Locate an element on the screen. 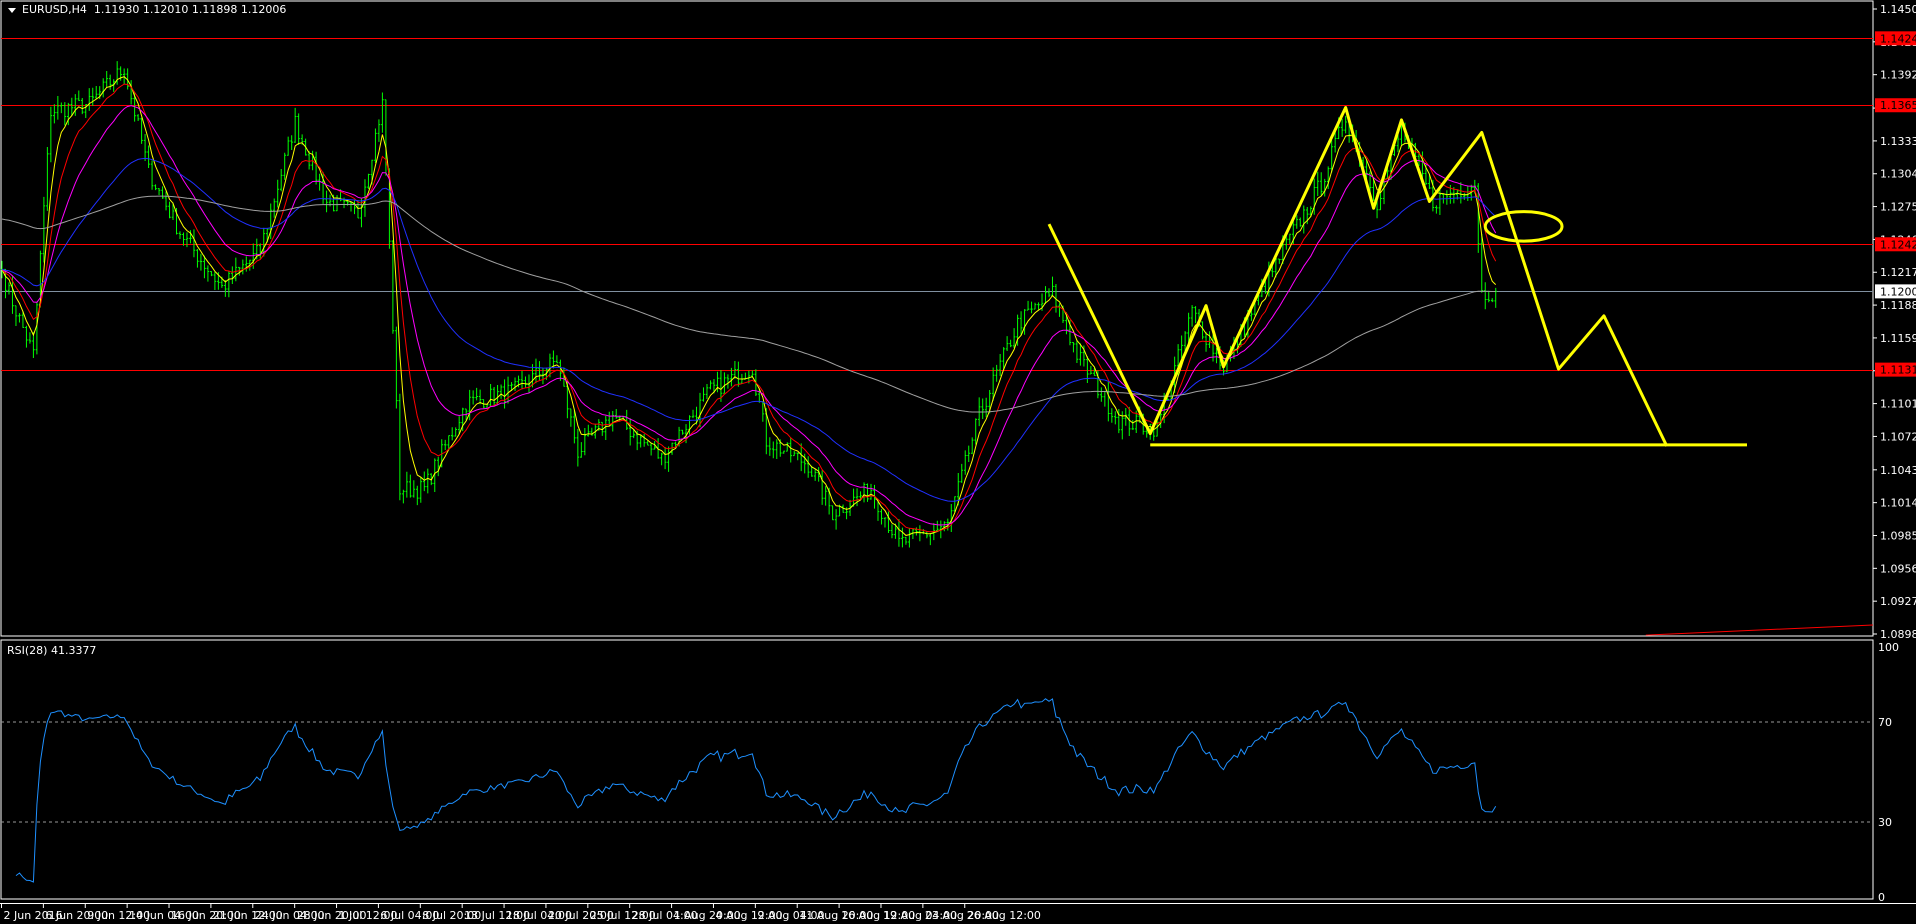 Image resolution: width=1916 pixels, height=924 pixels. price-tick-label: 1.09850 is located at coordinates (1898, 535).